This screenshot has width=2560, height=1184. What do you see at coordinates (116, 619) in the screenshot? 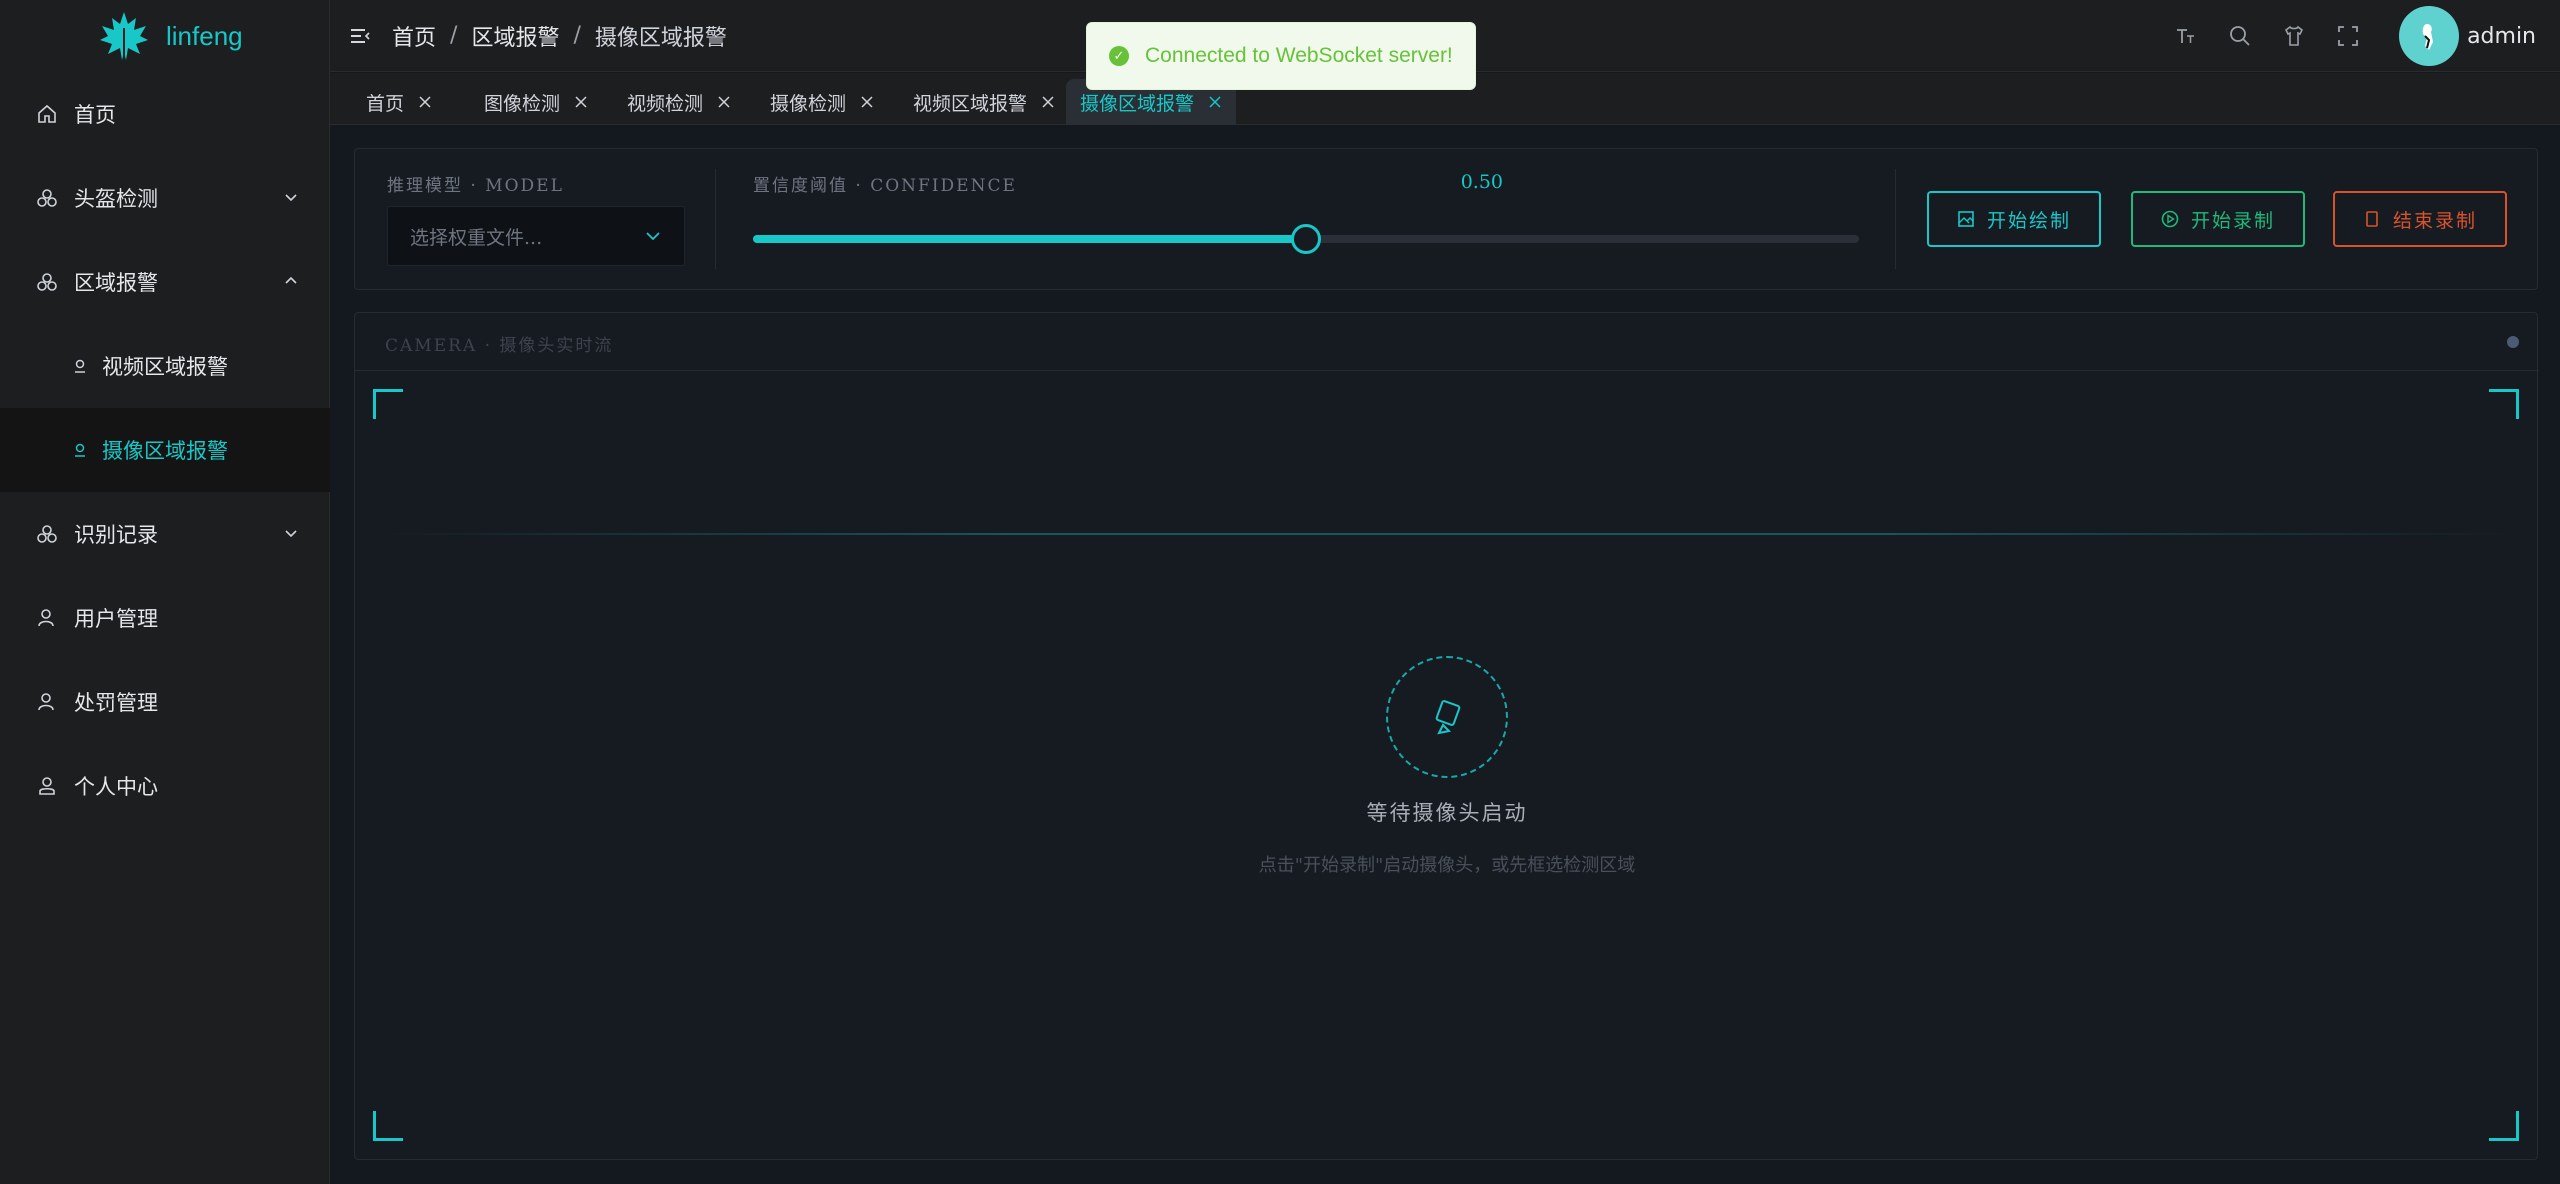
I see `sidebar-item-label: 用户管理` at bounding box center [116, 619].